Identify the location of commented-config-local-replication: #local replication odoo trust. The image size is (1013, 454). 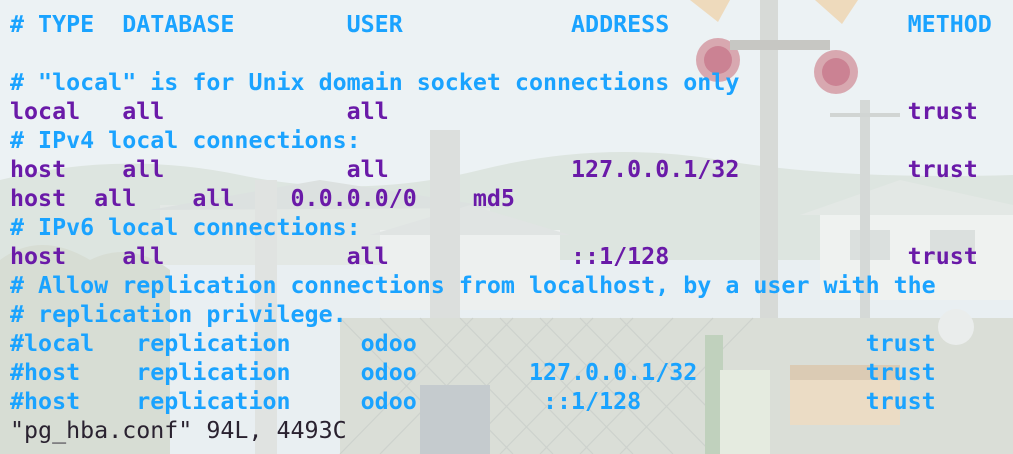
(473, 343).